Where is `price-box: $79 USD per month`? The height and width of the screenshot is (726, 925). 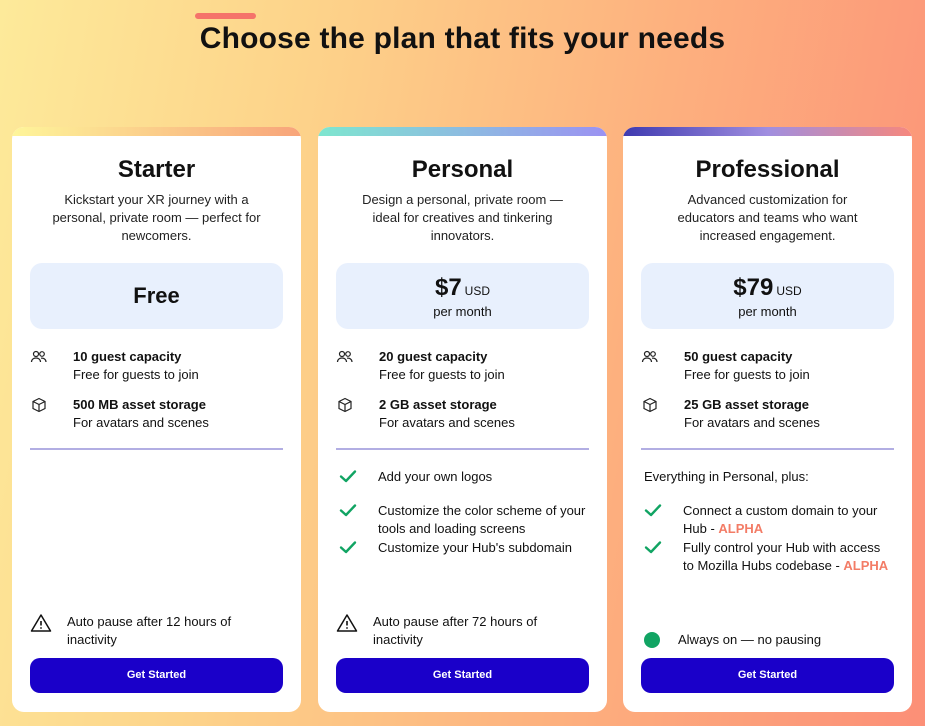
price-box: $79 USD per month is located at coordinates (767, 296).